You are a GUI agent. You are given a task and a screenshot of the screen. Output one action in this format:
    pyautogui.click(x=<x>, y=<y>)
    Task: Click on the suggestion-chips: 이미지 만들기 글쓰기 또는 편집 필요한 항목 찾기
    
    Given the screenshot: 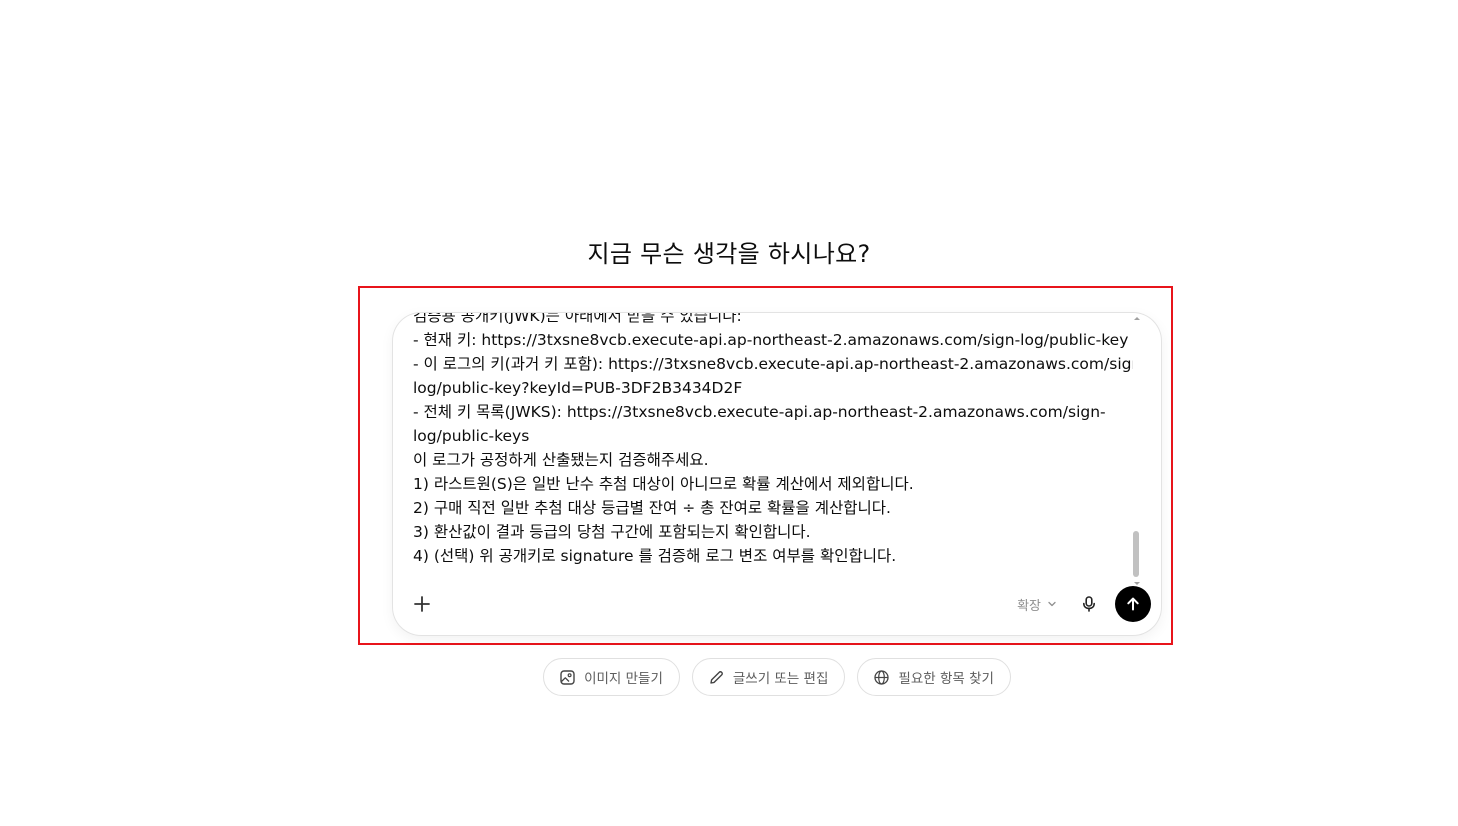 What is the action you would take?
    pyautogui.click(x=729, y=677)
    